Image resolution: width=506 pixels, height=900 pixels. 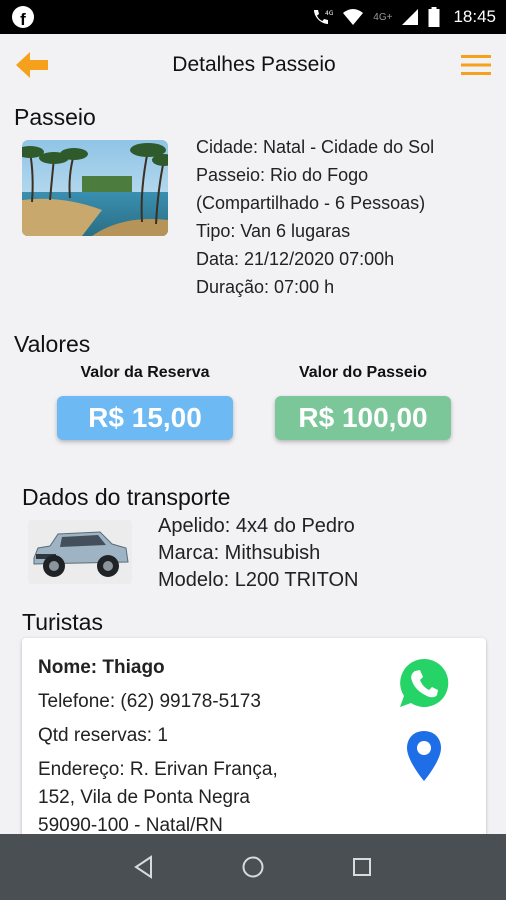 I want to click on nav-home-button, so click(x=253, y=867).